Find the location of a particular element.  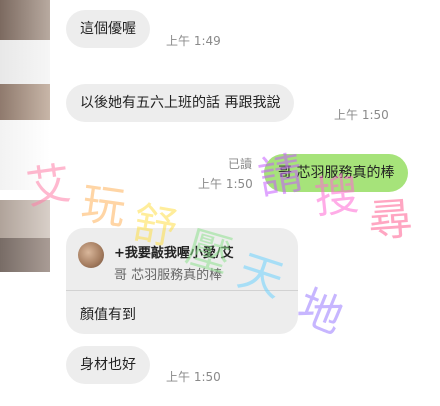

message-bubble-5: 身材也好 is located at coordinates (108, 365).